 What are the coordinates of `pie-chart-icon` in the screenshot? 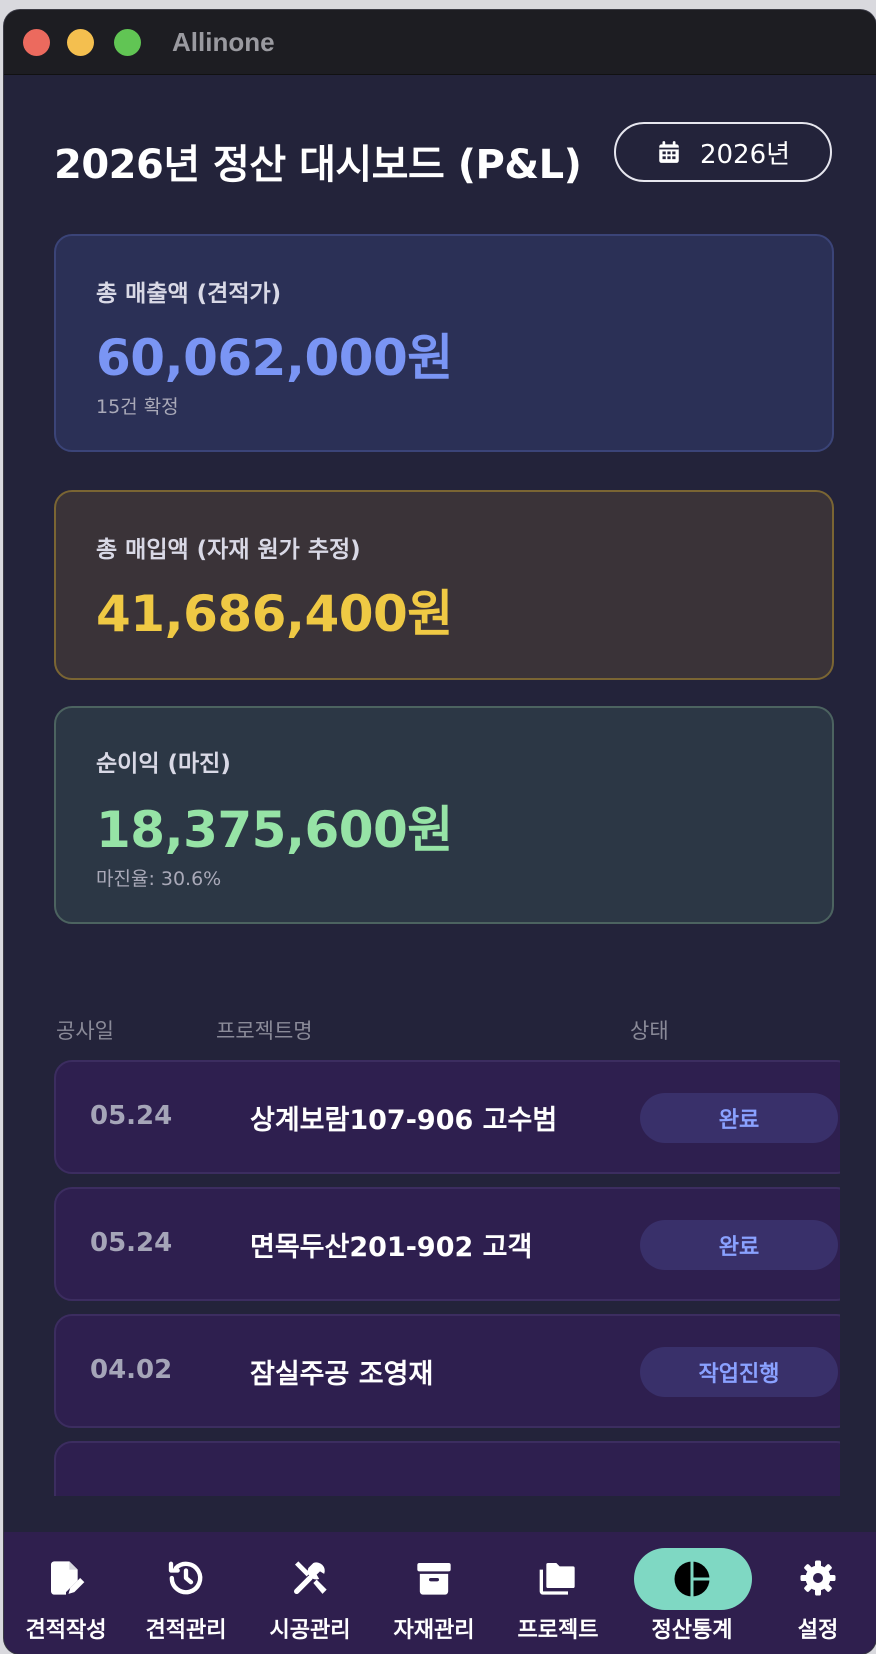 It's located at (692, 1579).